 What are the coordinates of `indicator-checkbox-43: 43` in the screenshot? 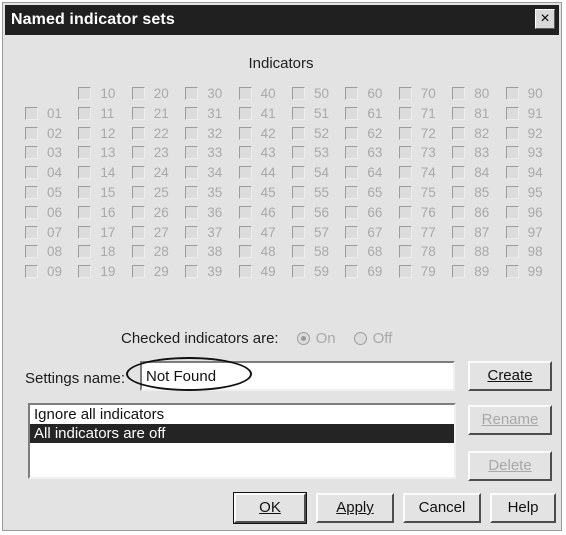 It's located at (257, 152).